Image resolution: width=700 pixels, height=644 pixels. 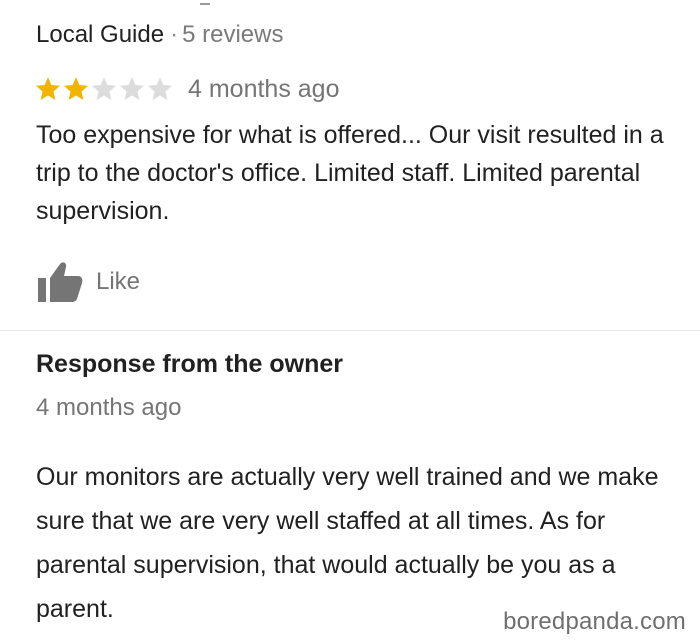 I want to click on cropped-text-fragment, so click(x=205, y=4).